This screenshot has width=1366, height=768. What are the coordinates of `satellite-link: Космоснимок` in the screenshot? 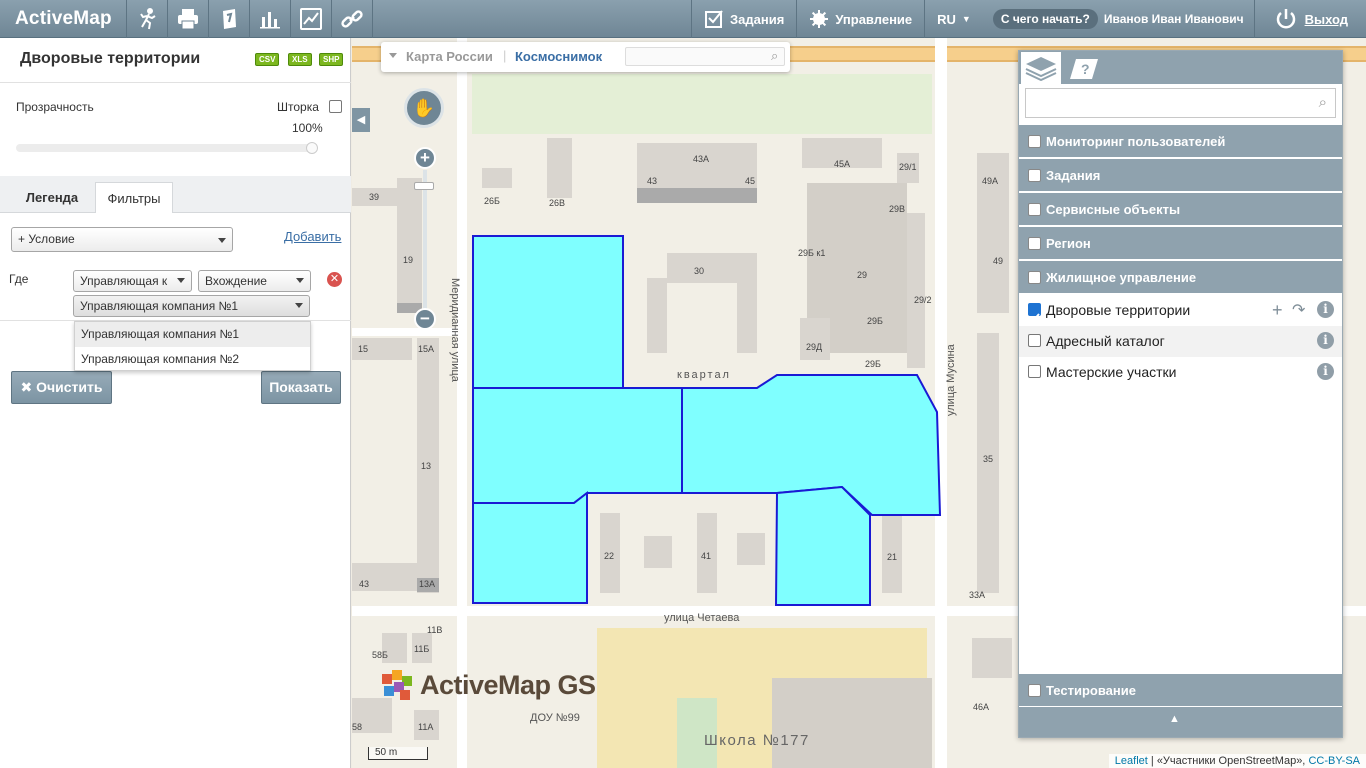 It's located at (558, 56).